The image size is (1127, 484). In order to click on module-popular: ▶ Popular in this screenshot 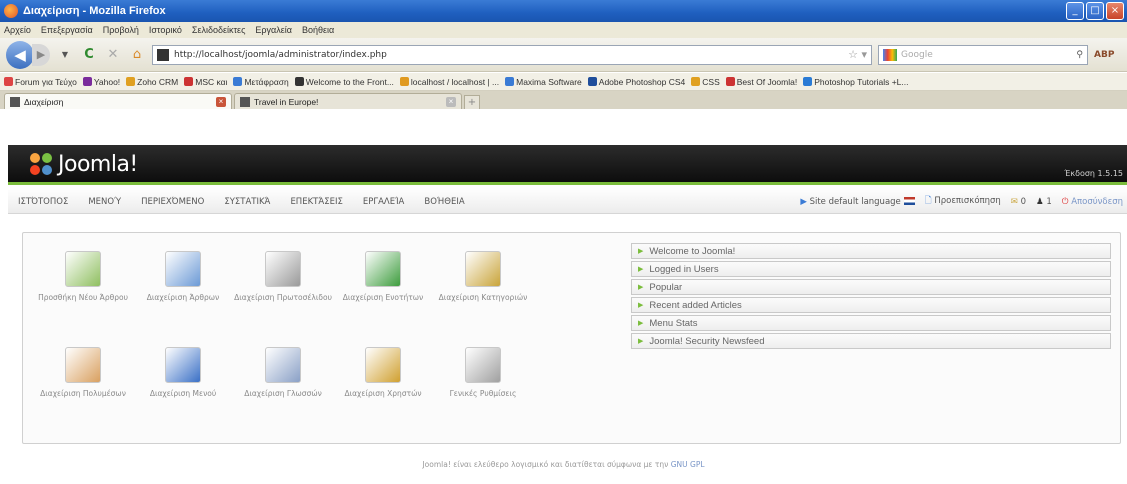, I will do `click(871, 287)`.